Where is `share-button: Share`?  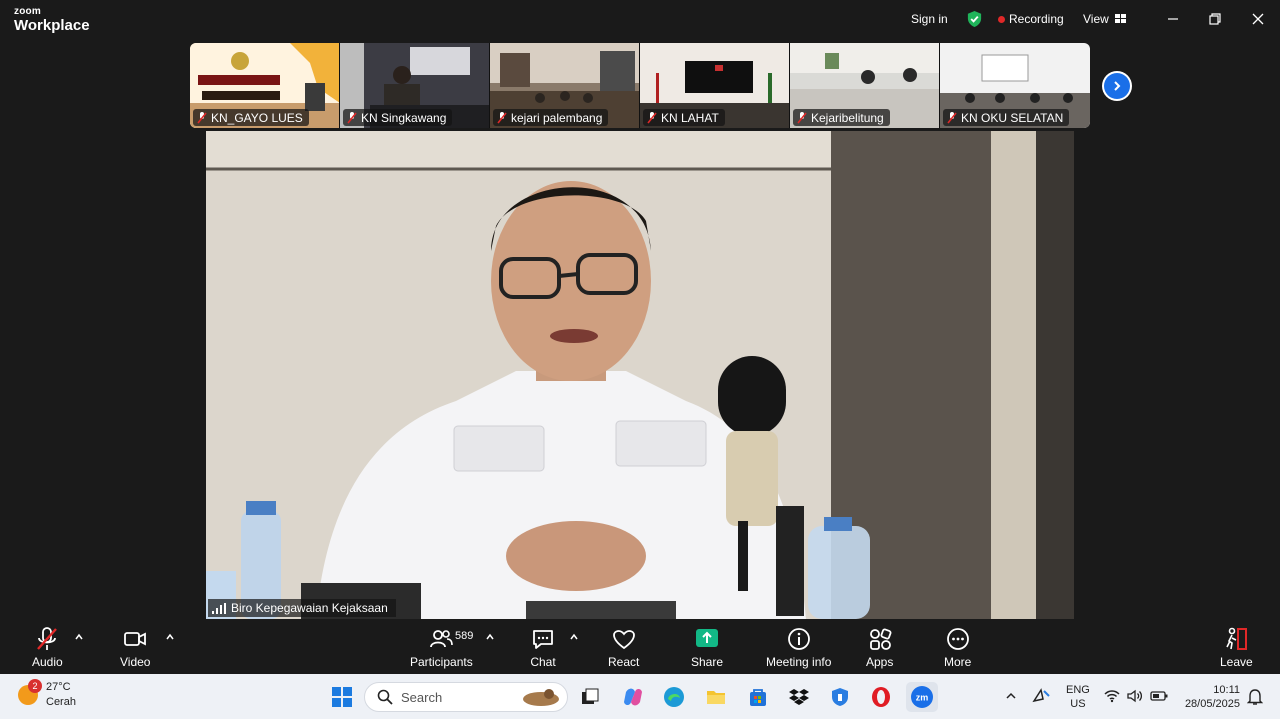 share-button: Share is located at coordinates (707, 647).